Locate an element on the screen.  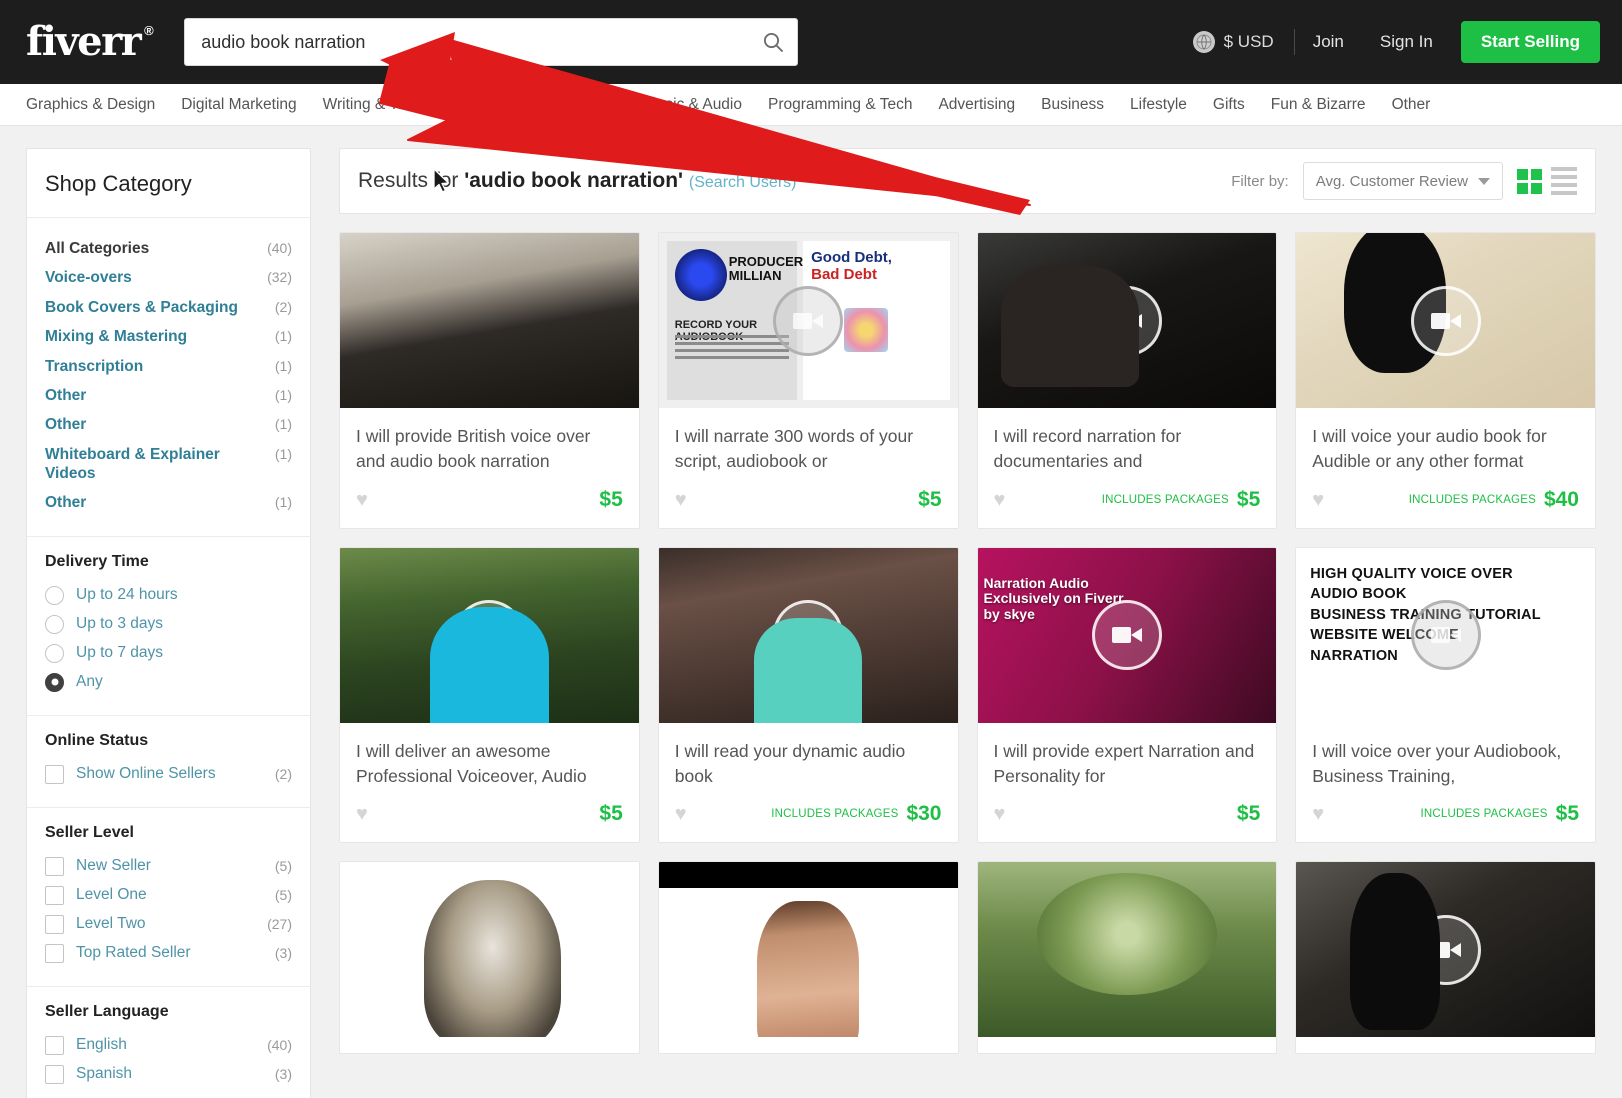
category-label: Whiteboard & Explainer Videos is located at coordinates (156, 464).